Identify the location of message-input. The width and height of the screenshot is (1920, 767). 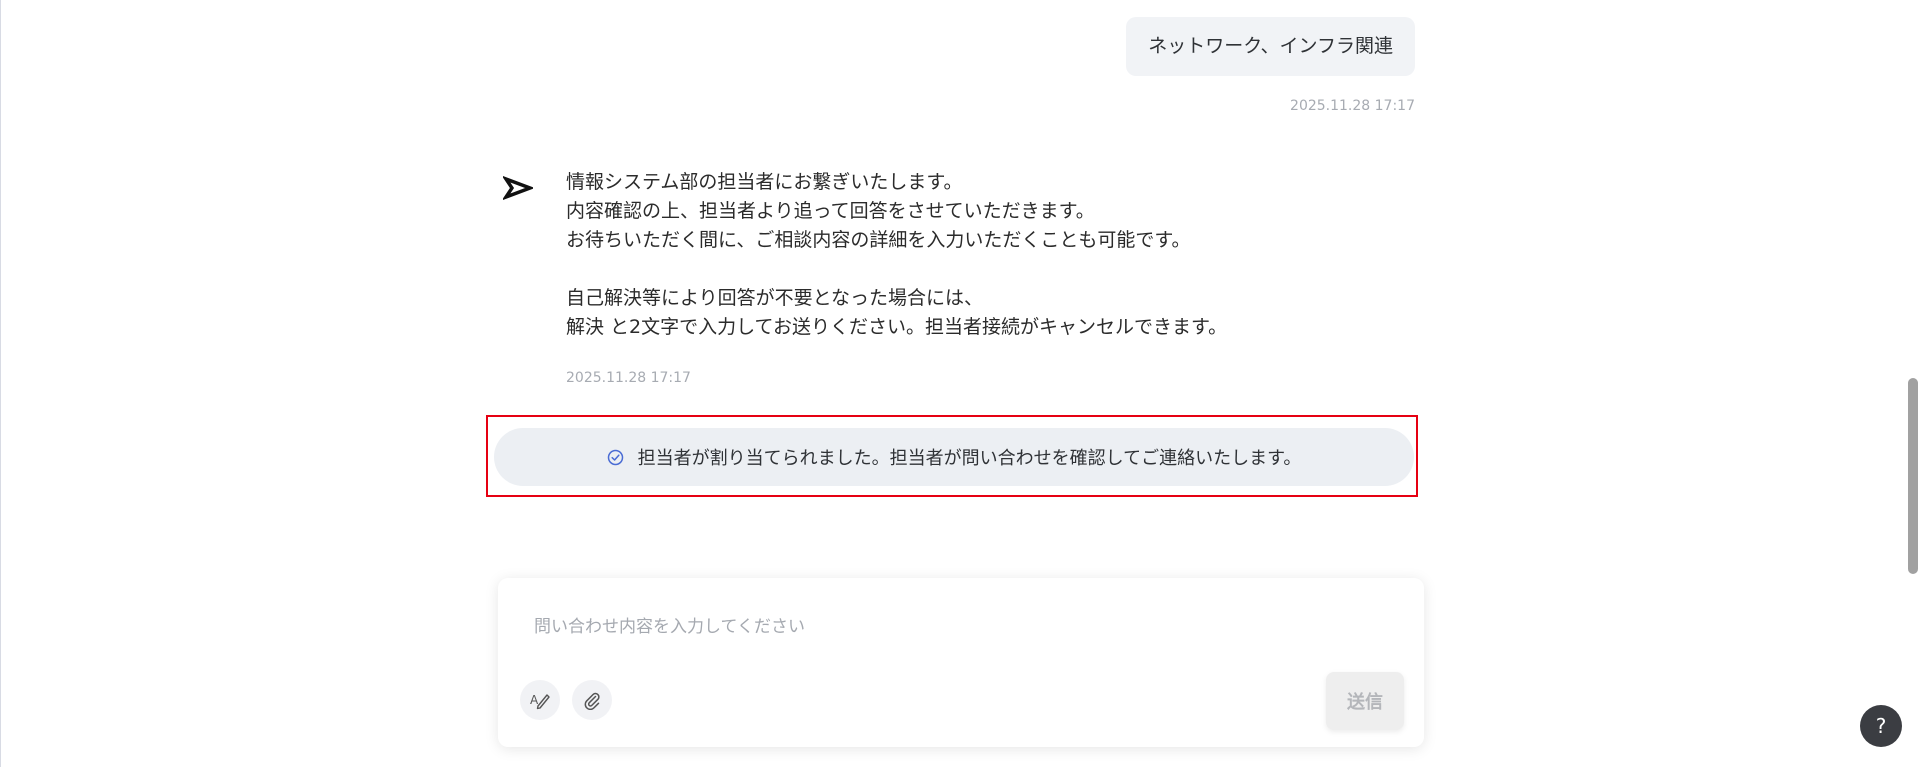
(954, 627).